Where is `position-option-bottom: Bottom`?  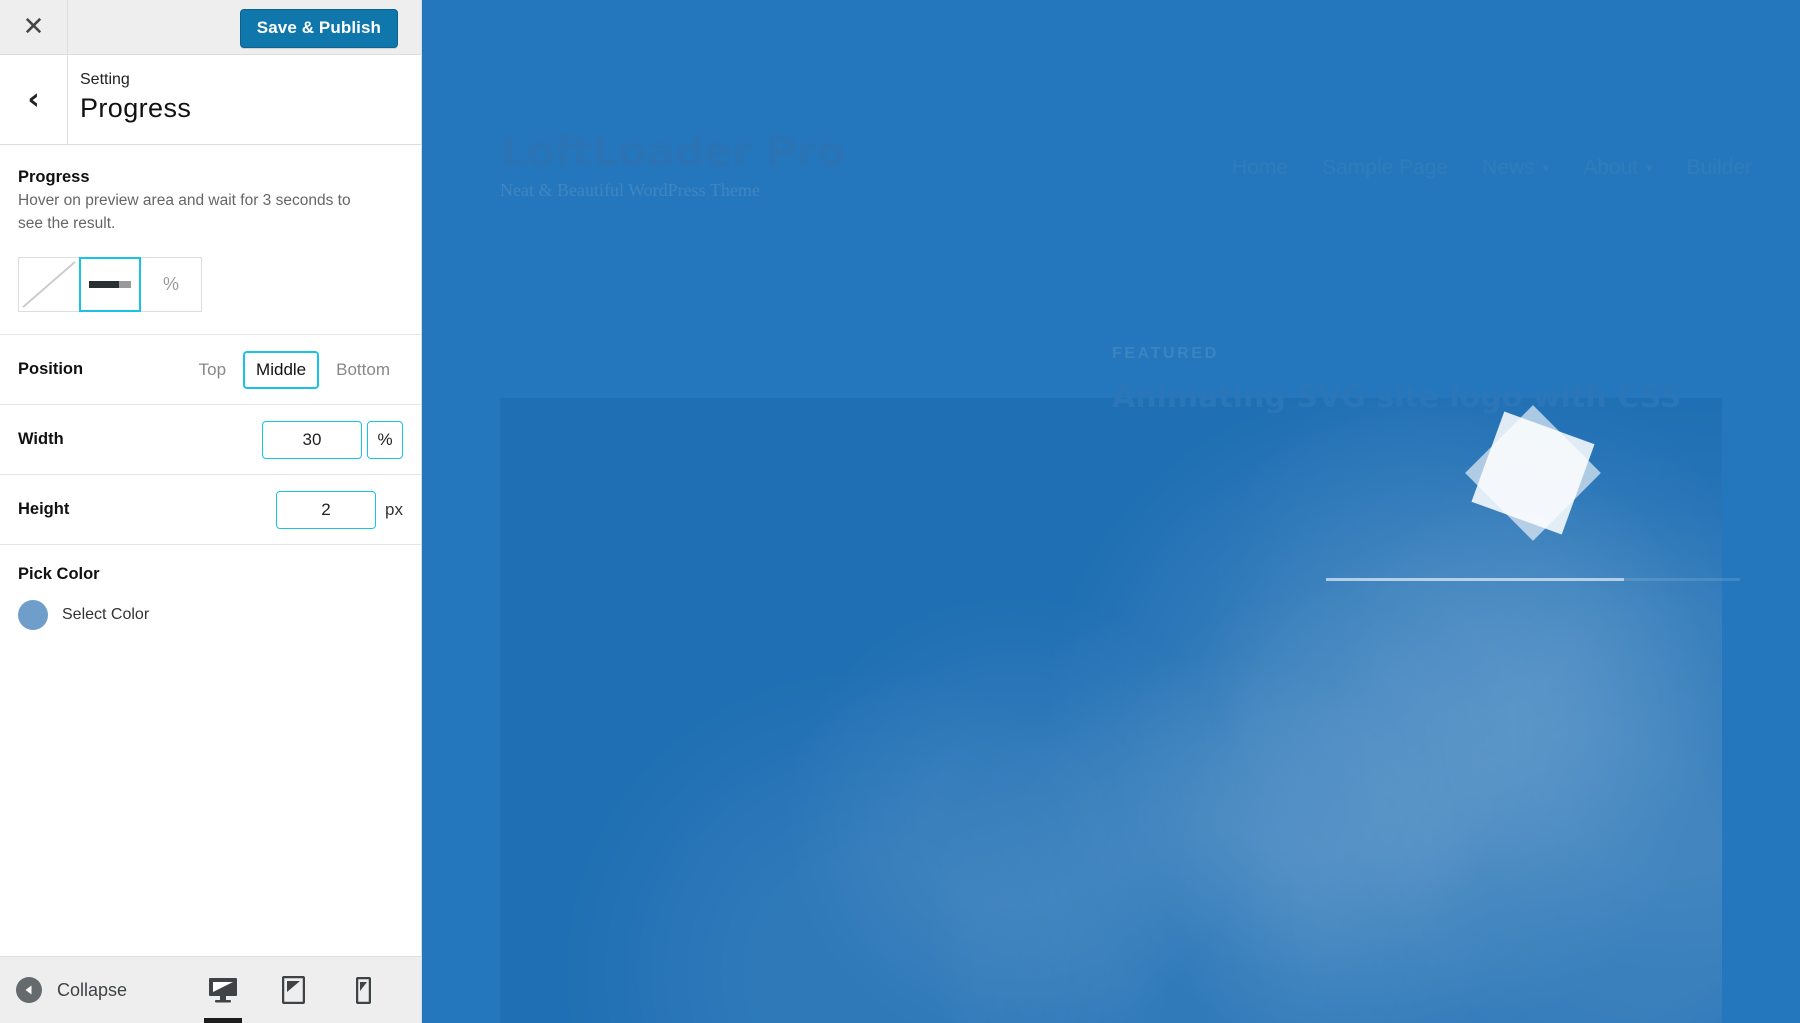 position-option-bottom: Bottom is located at coordinates (363, 370).